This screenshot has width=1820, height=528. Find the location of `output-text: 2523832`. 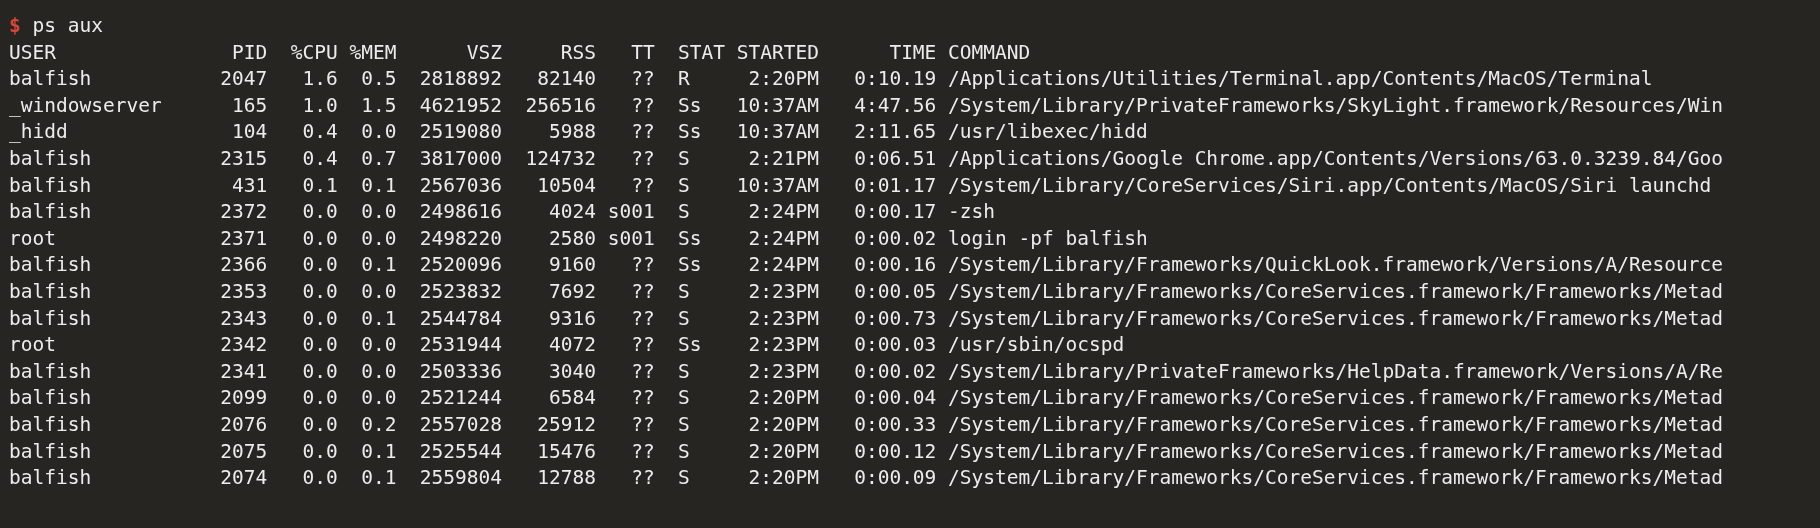

output-text: 2523832 is located at coordinates (460, 291).